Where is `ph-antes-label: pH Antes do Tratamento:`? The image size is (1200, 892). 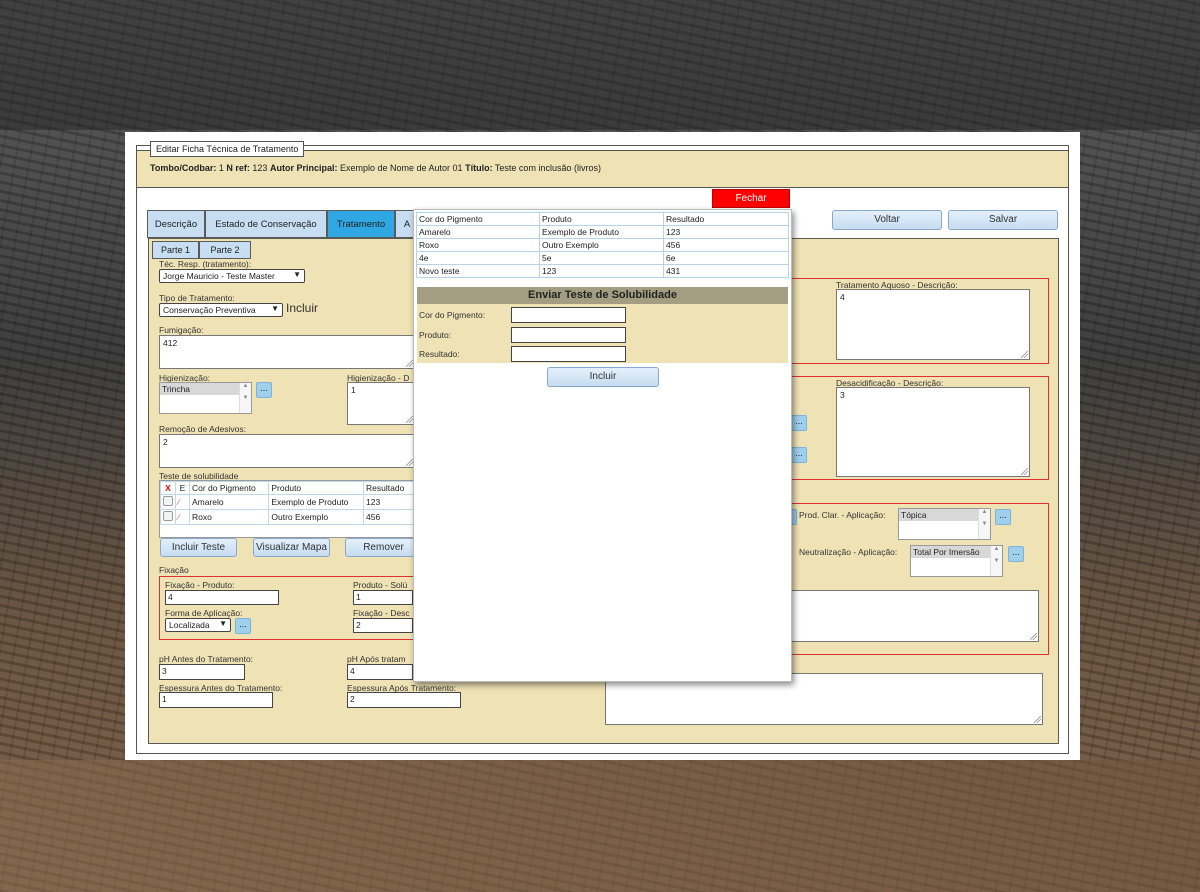 ph-antes-label: pH Antes do Tratamento: is located at coordinates (206, 659).